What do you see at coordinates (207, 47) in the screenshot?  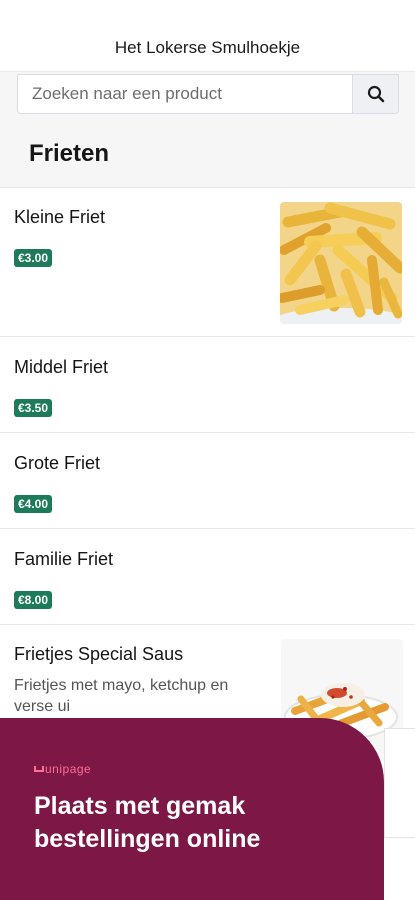 I see `restaurant-title: Het Lokerse Smulhoekje` at bounding box center [207, 47].